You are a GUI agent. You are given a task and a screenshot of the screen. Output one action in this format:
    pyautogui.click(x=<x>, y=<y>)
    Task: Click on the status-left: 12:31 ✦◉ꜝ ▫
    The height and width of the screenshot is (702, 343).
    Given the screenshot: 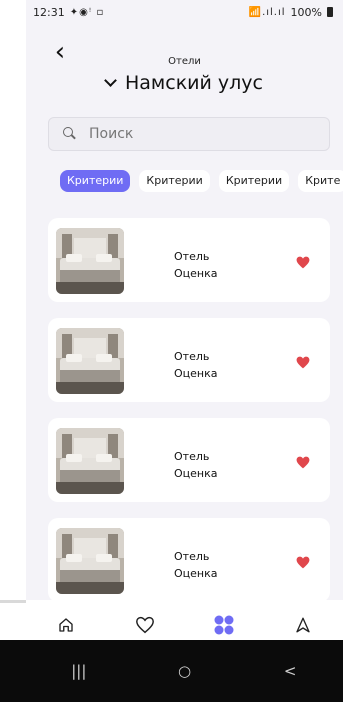 What is the action you would take?
    pyautogui.click(x=68, y=12)
    